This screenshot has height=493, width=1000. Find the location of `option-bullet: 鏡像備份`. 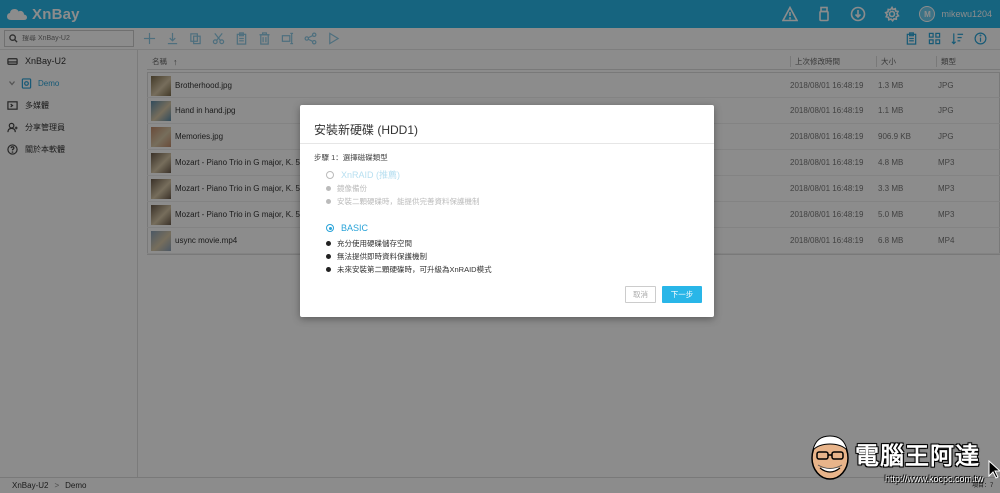

option-bullet: 鏡像備份 is located at coordinates (346, 188).